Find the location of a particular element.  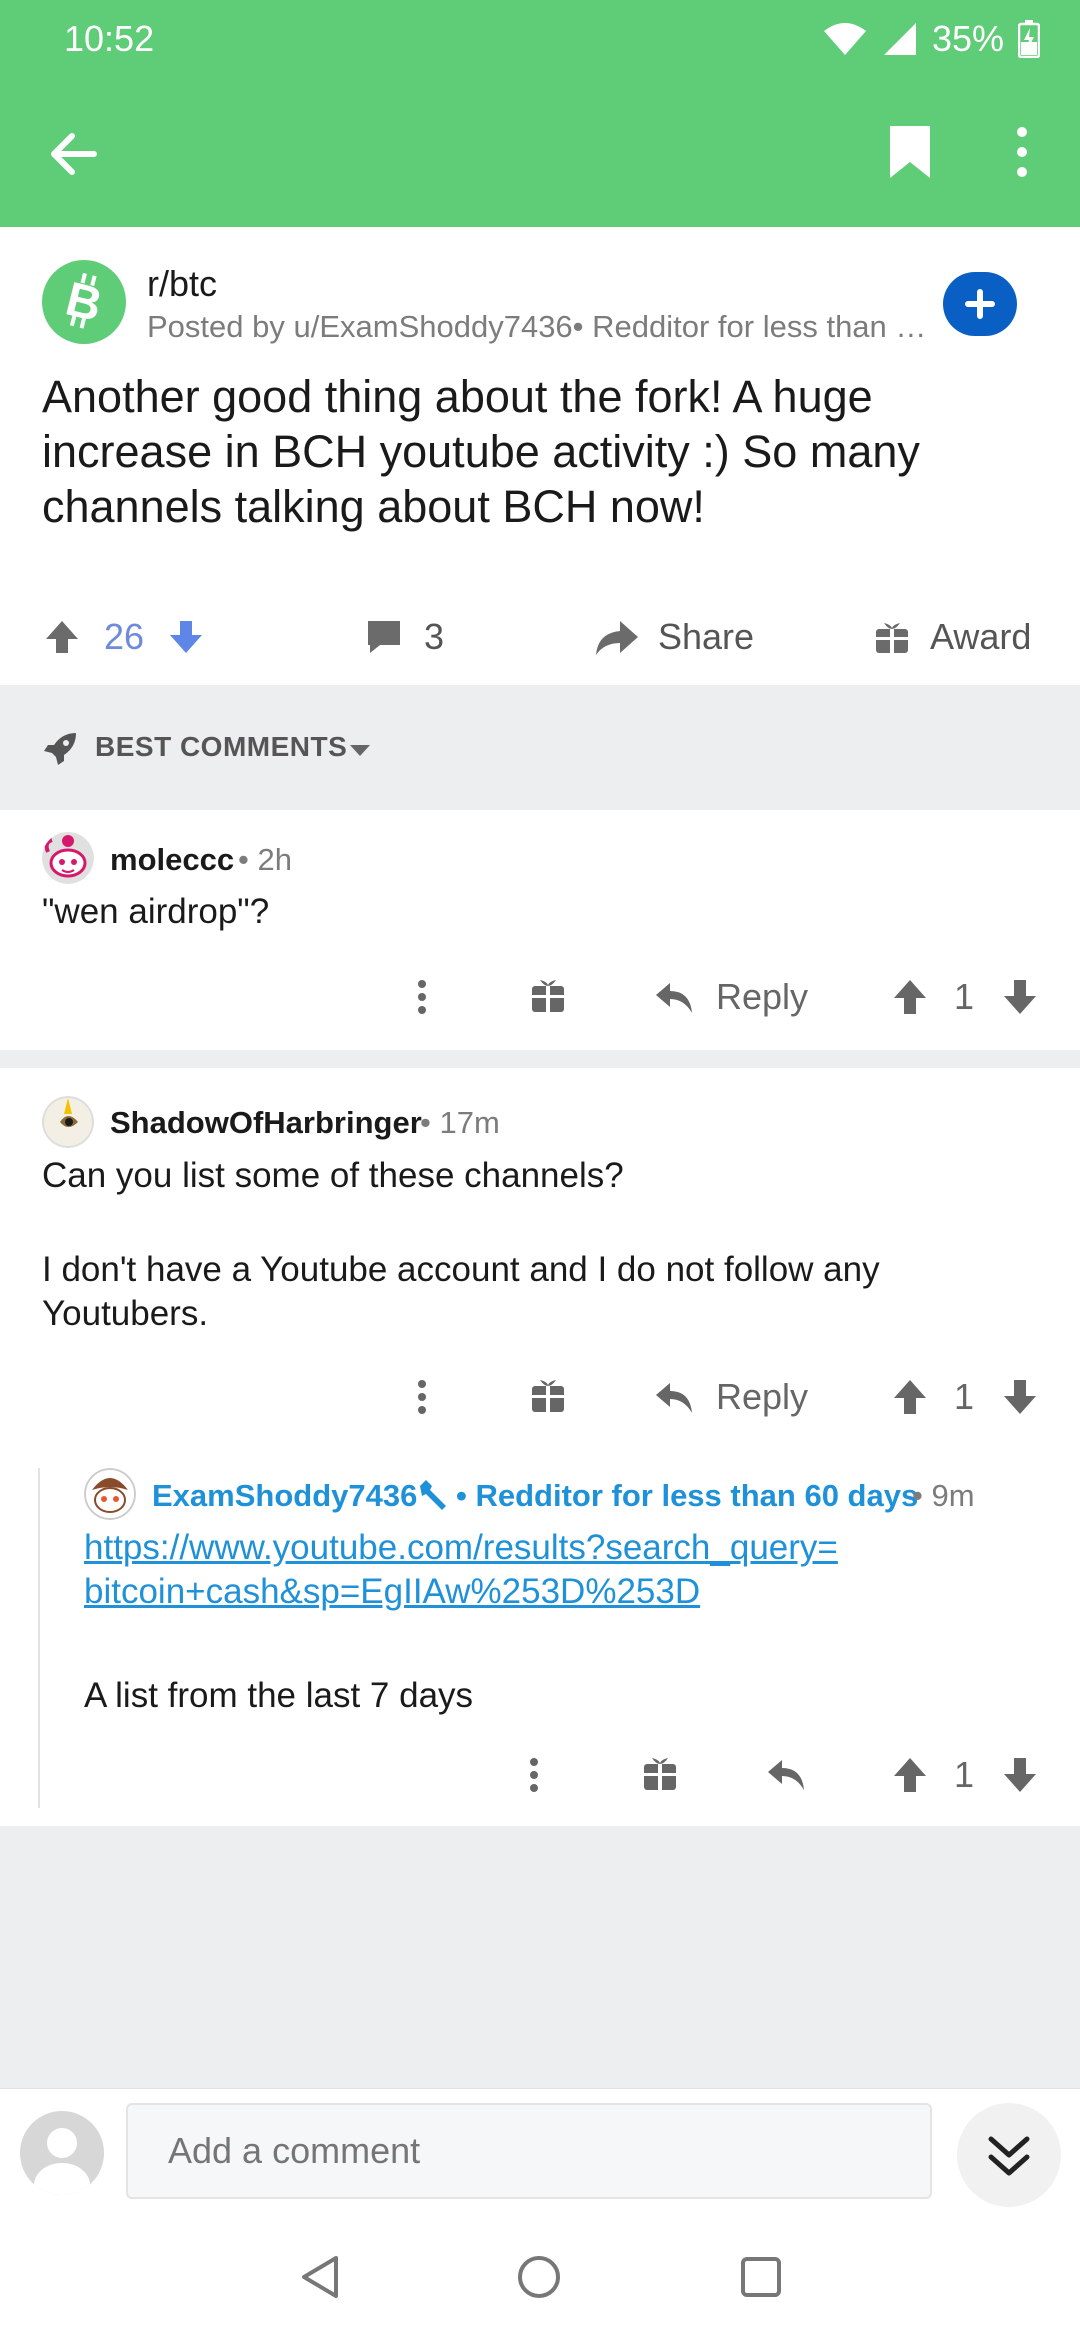

reply-author: ExamShoddy7436 is located at coordinates (284, 1496).